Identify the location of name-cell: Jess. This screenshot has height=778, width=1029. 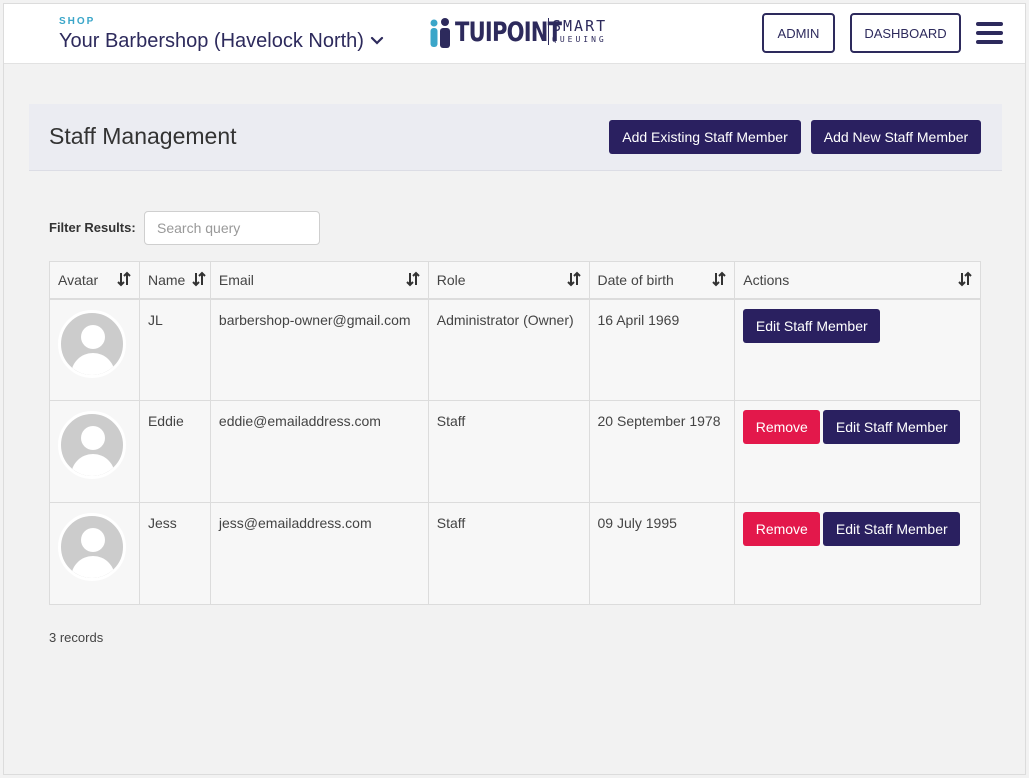
(174, 553).